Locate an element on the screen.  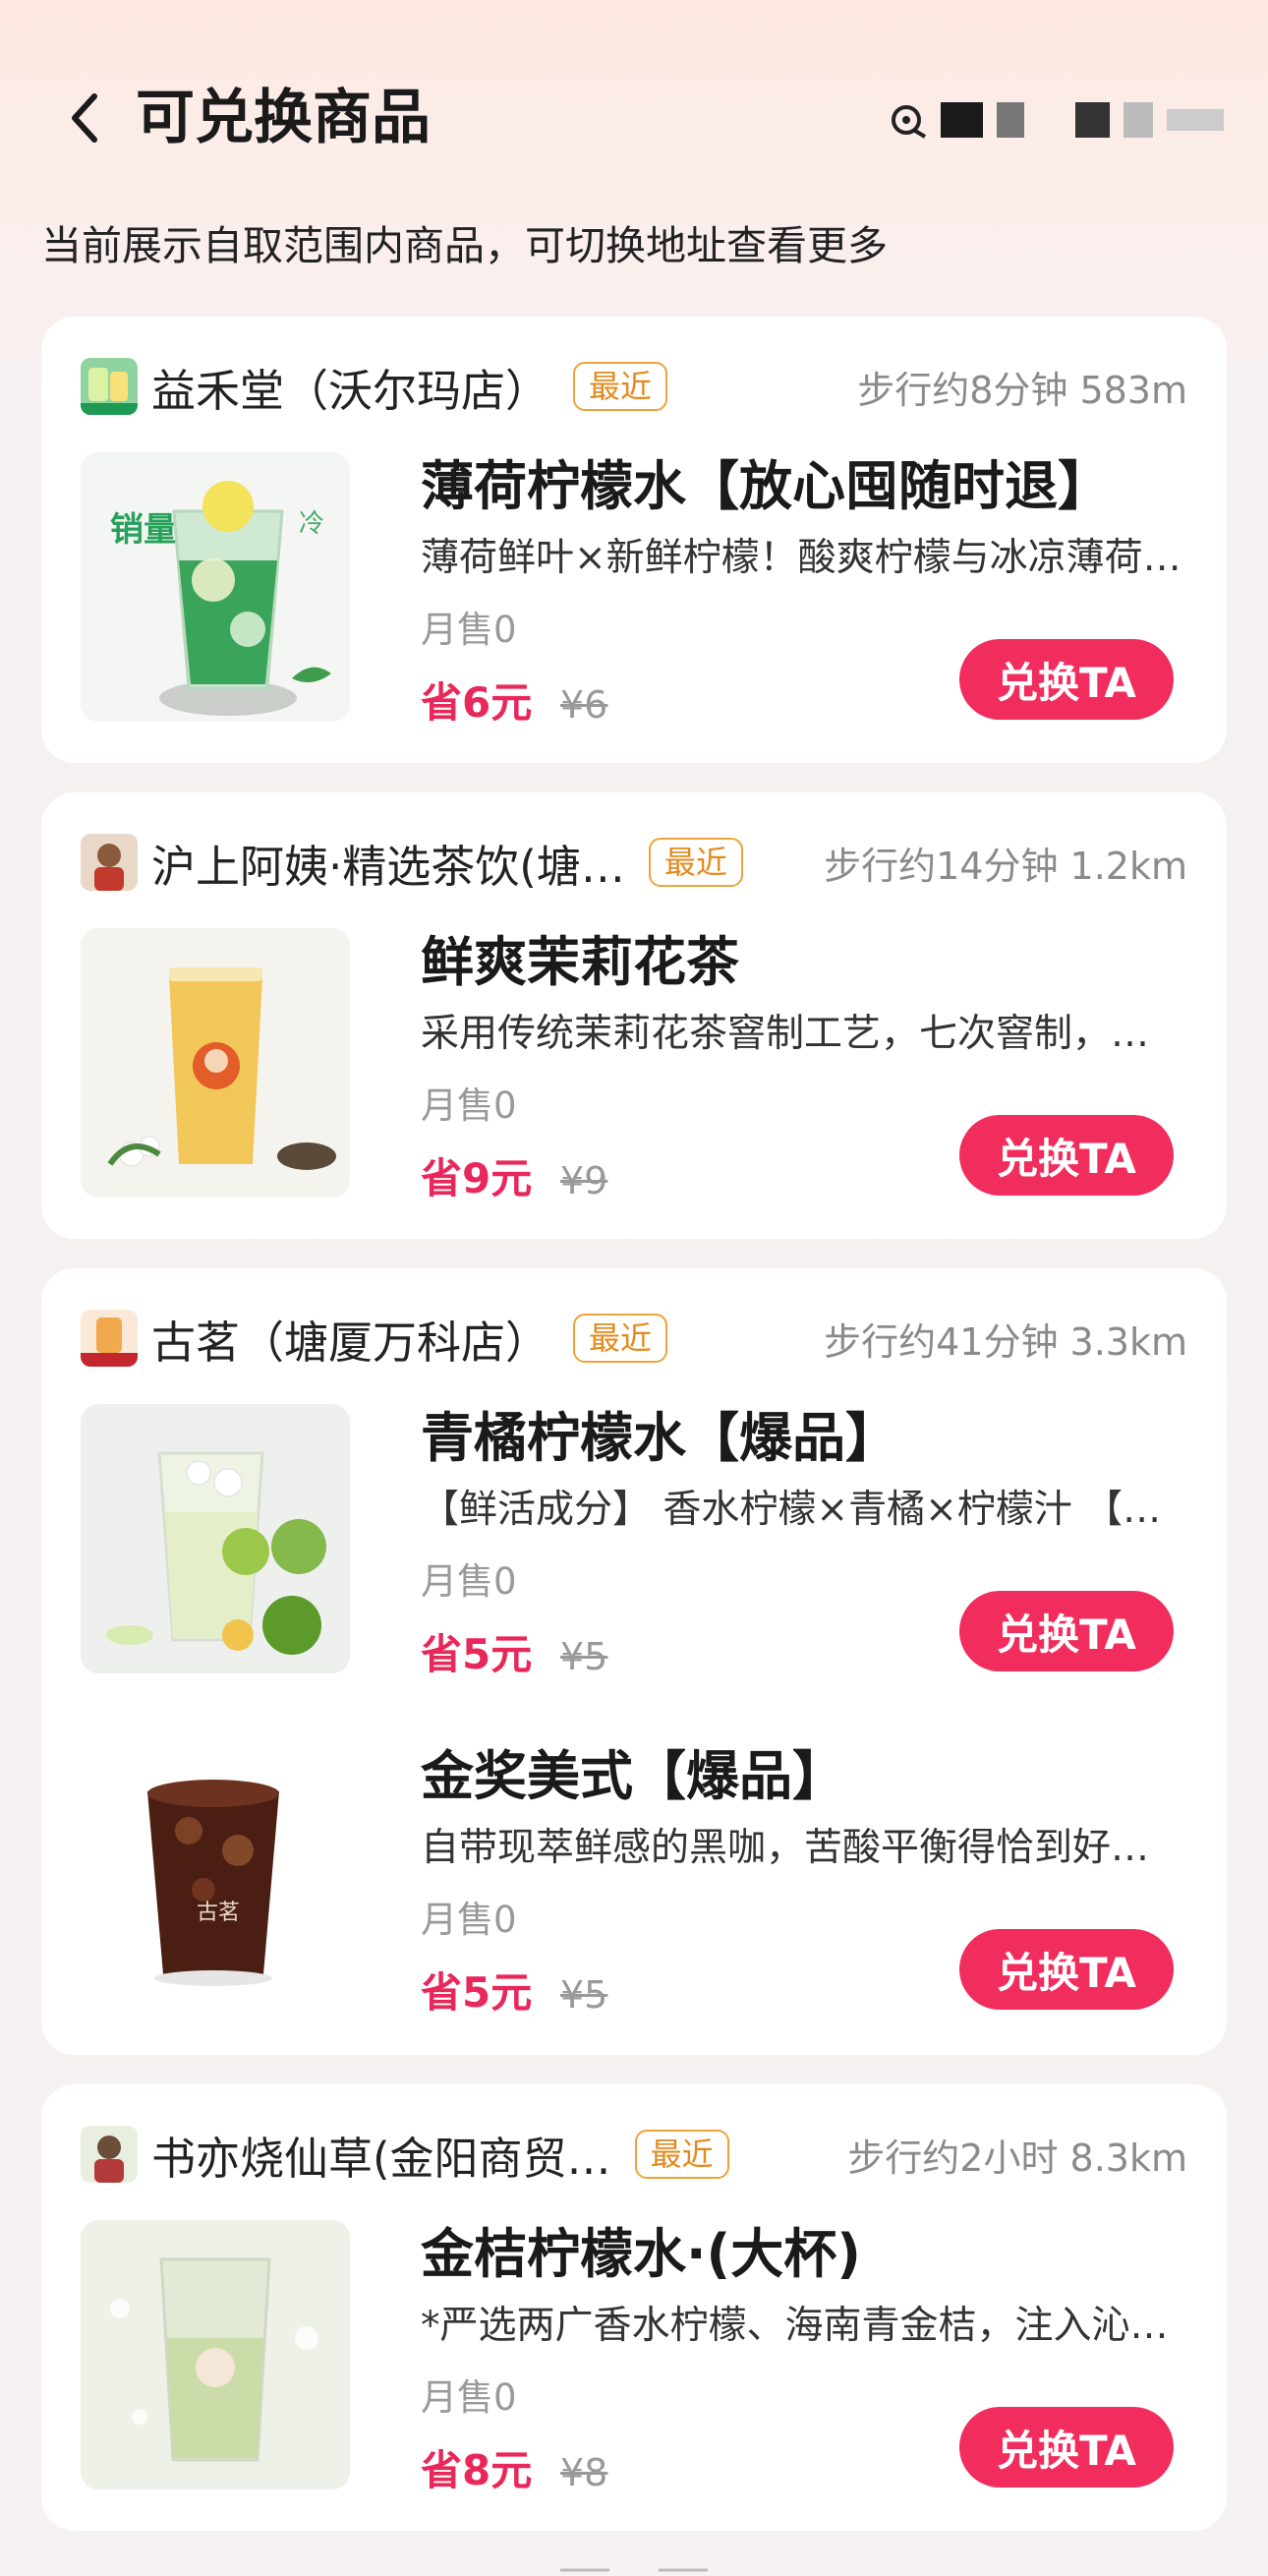
original-price: ¥8 is located at coordinates (584, 2472).